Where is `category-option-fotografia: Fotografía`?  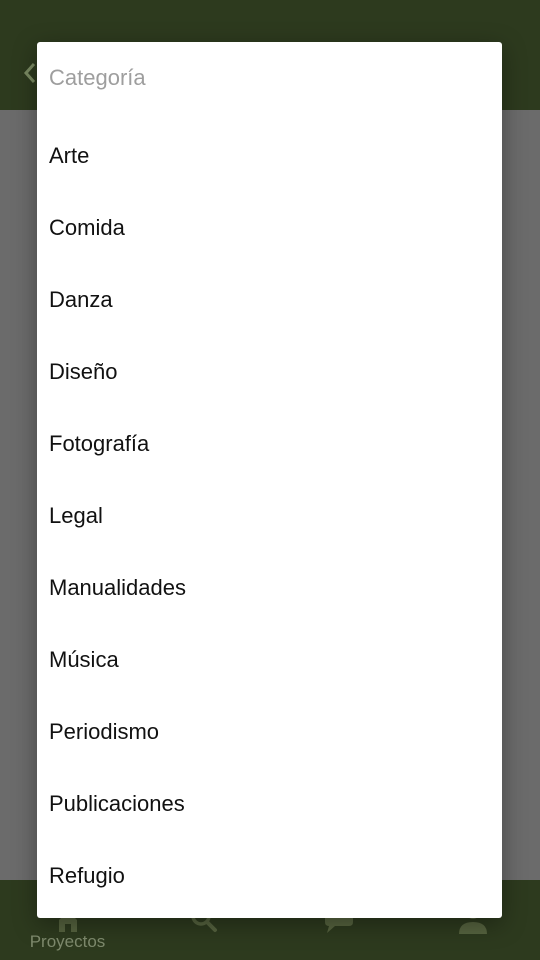
category-option-fotografia: Fotografía is located at coordinates (269, 444).